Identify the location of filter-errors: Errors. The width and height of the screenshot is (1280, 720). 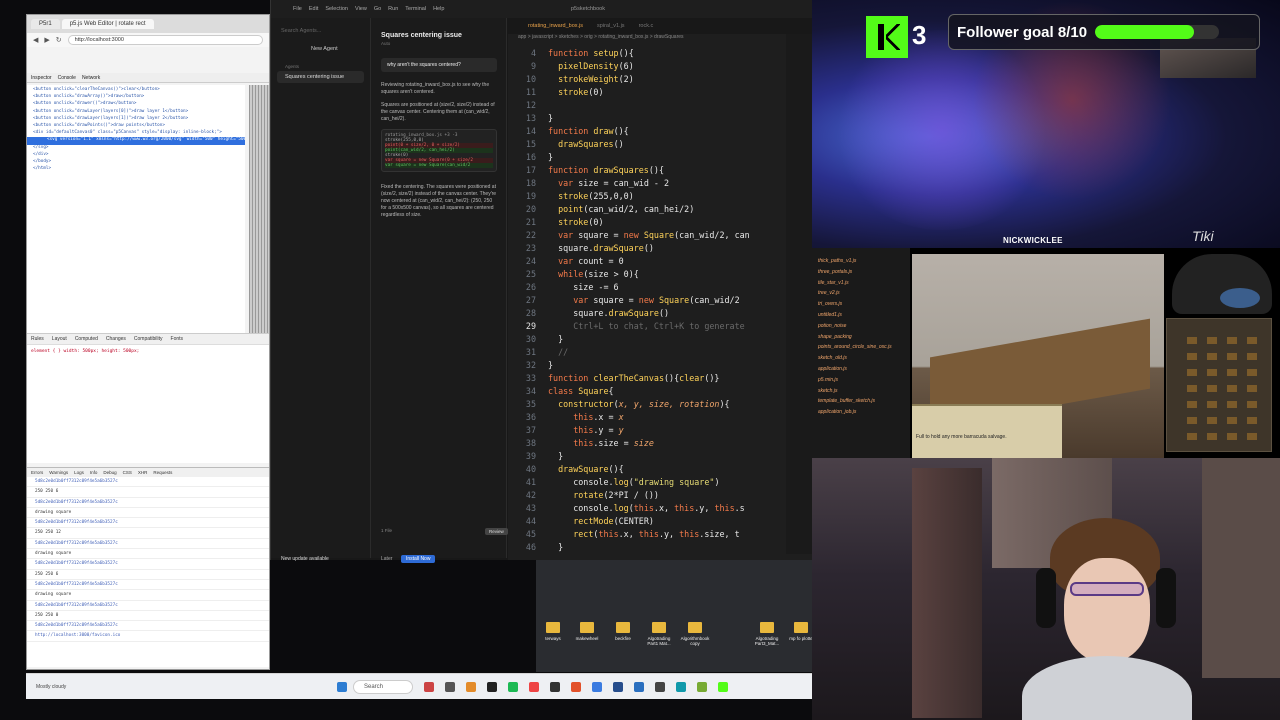
(37, 472).